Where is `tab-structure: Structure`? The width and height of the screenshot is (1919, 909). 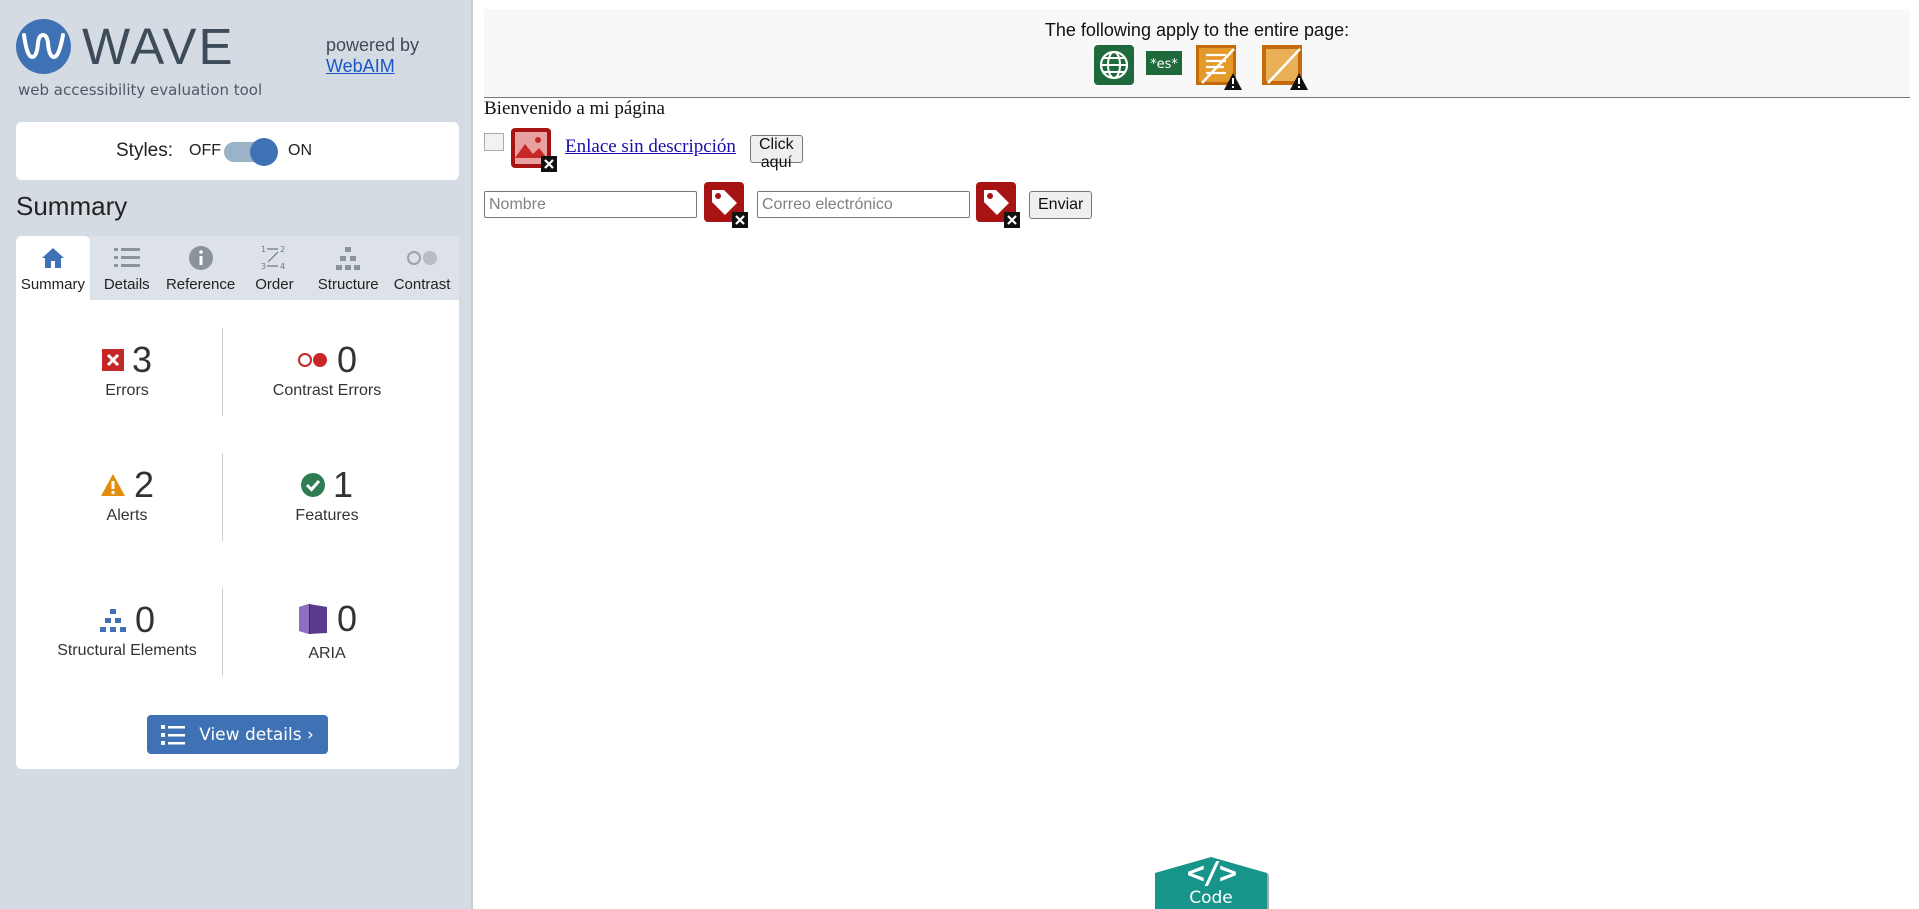 tab-structure: Structure is located at coordinates (348, 268).